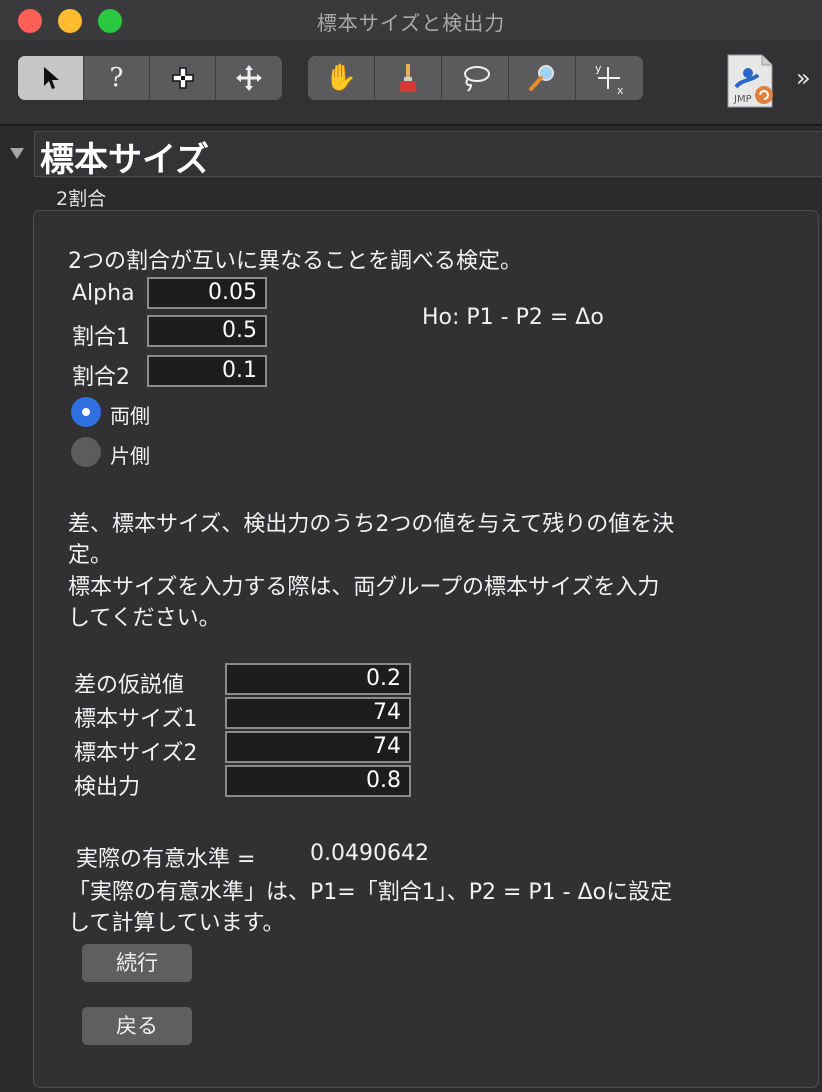 This screenshot has width=822, height=1092. I want to click on instruction-line-2: 定。, so click(90, 555).